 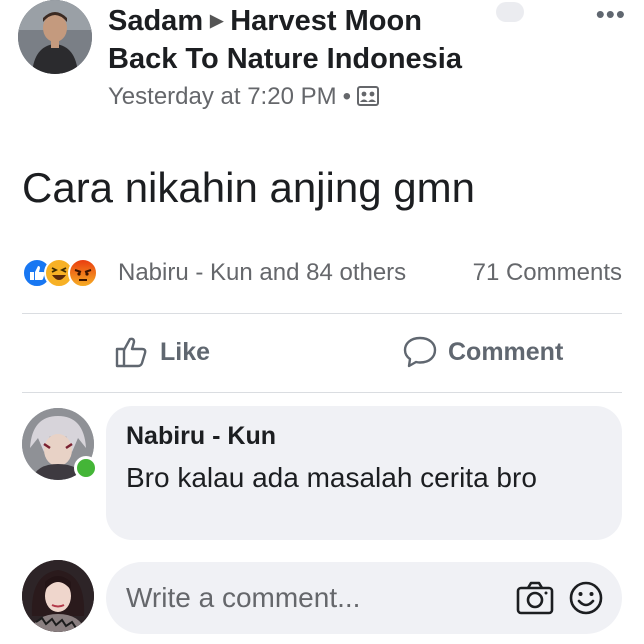 What do you see at coordinates (368, 99) in the screenshot?
I see `group-icon` at bounding box center [368, 99].